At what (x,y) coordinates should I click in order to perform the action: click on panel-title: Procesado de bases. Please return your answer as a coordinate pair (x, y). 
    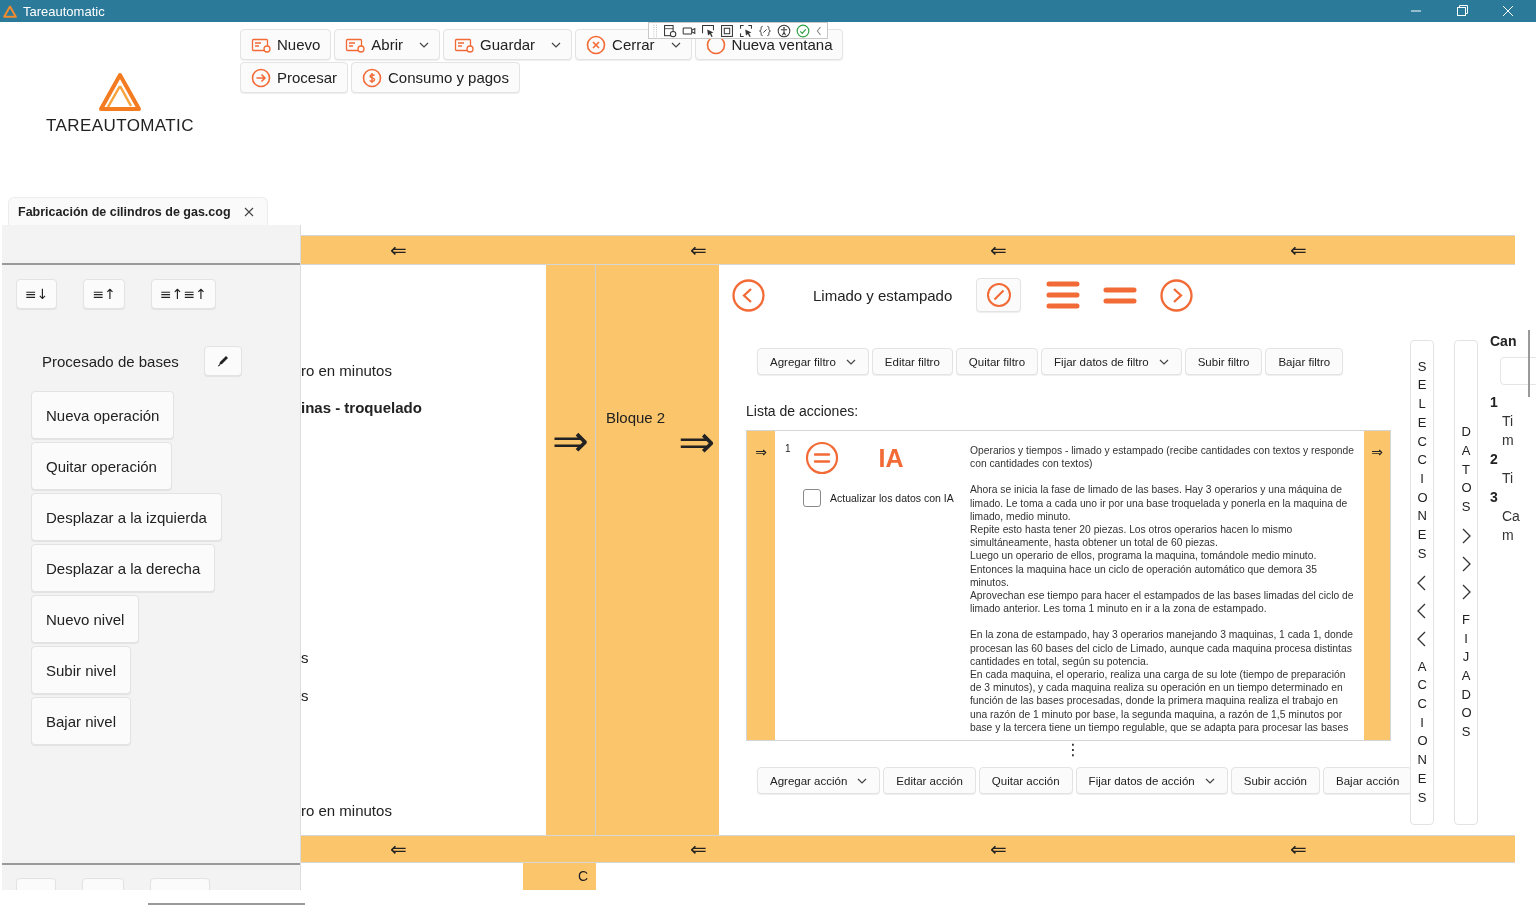
    Looking at the image, I should click on (110, 361).